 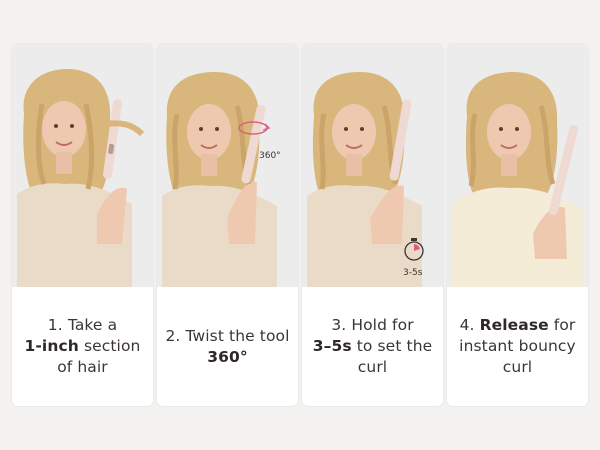 I want to click on step-1-photo, so click(x=82, y=165).